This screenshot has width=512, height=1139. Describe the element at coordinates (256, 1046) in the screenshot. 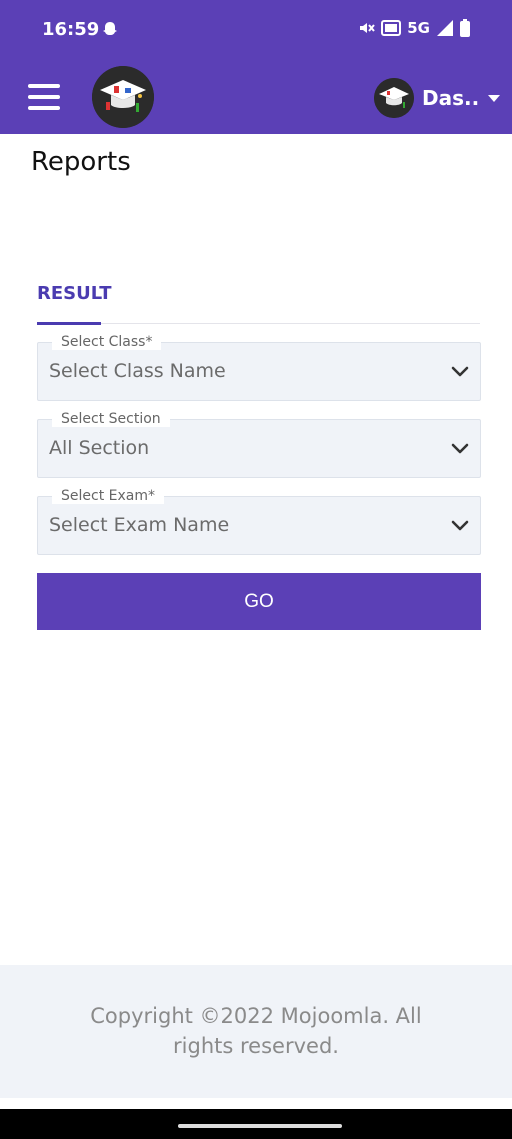

I see `copyright-line-2: rights reserved.` at that location.